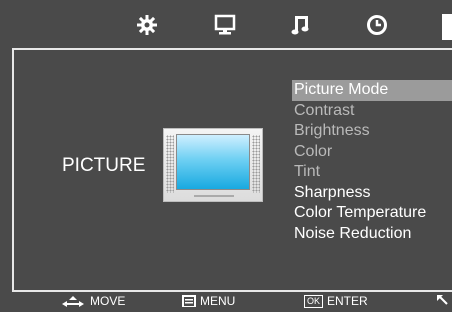 The width and height of the screenshot is (452, 312). Describe the element at coordinates (447, 27) in the screenshot. I see `active-tab-indicator` at that location.